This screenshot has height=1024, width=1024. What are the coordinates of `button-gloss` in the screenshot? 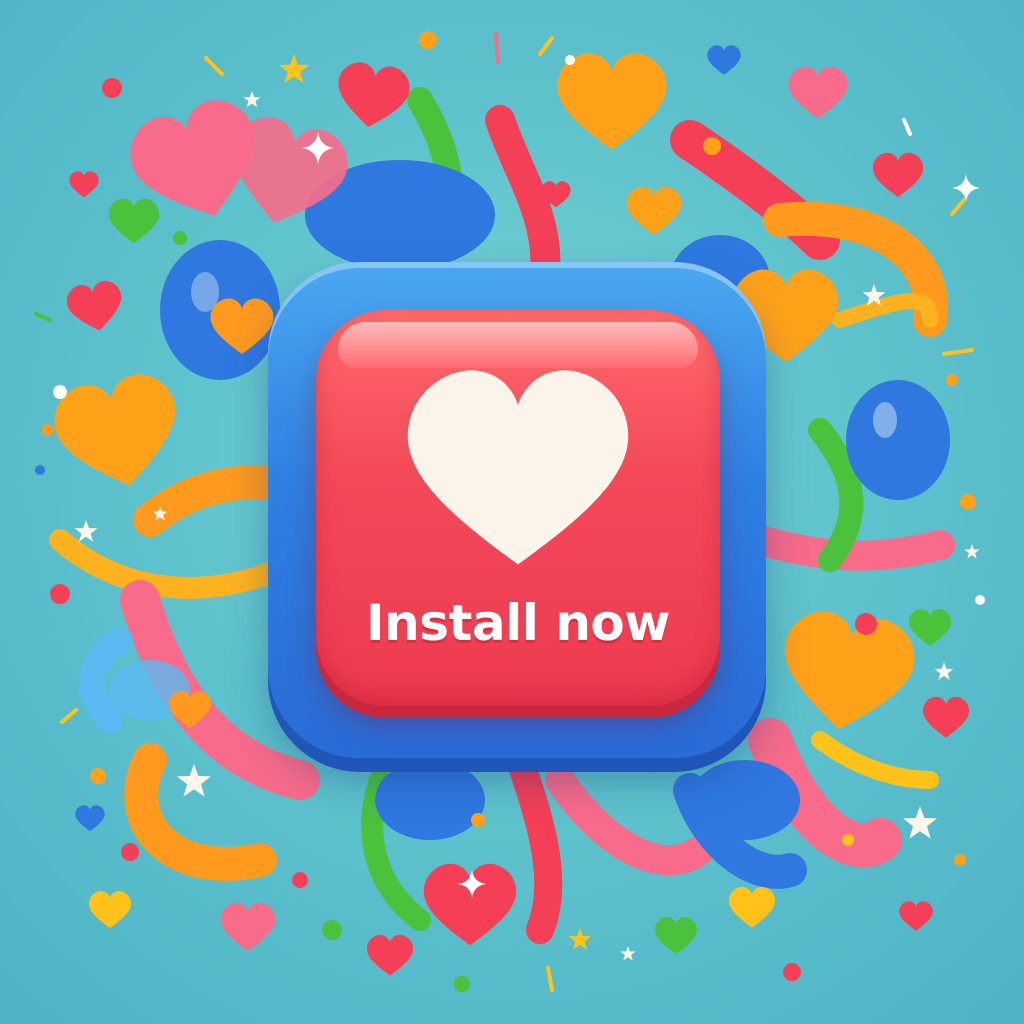 It's located at (518, 345).